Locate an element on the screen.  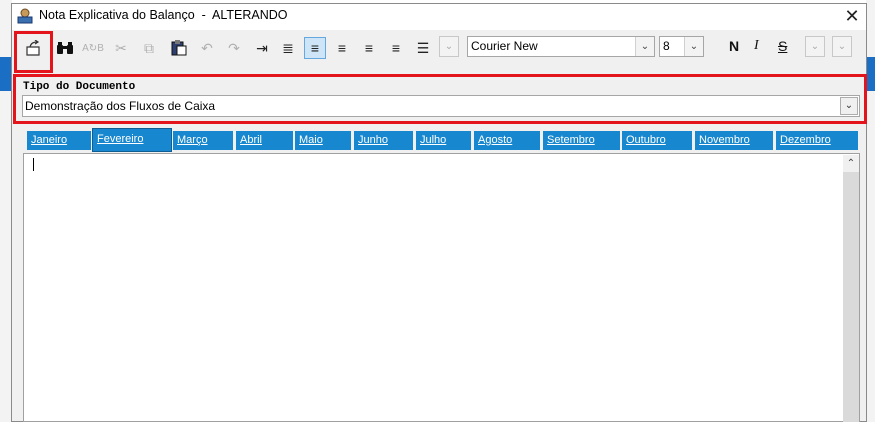
scroll-up-button: ⌃ is located at coordinates (851, 163).